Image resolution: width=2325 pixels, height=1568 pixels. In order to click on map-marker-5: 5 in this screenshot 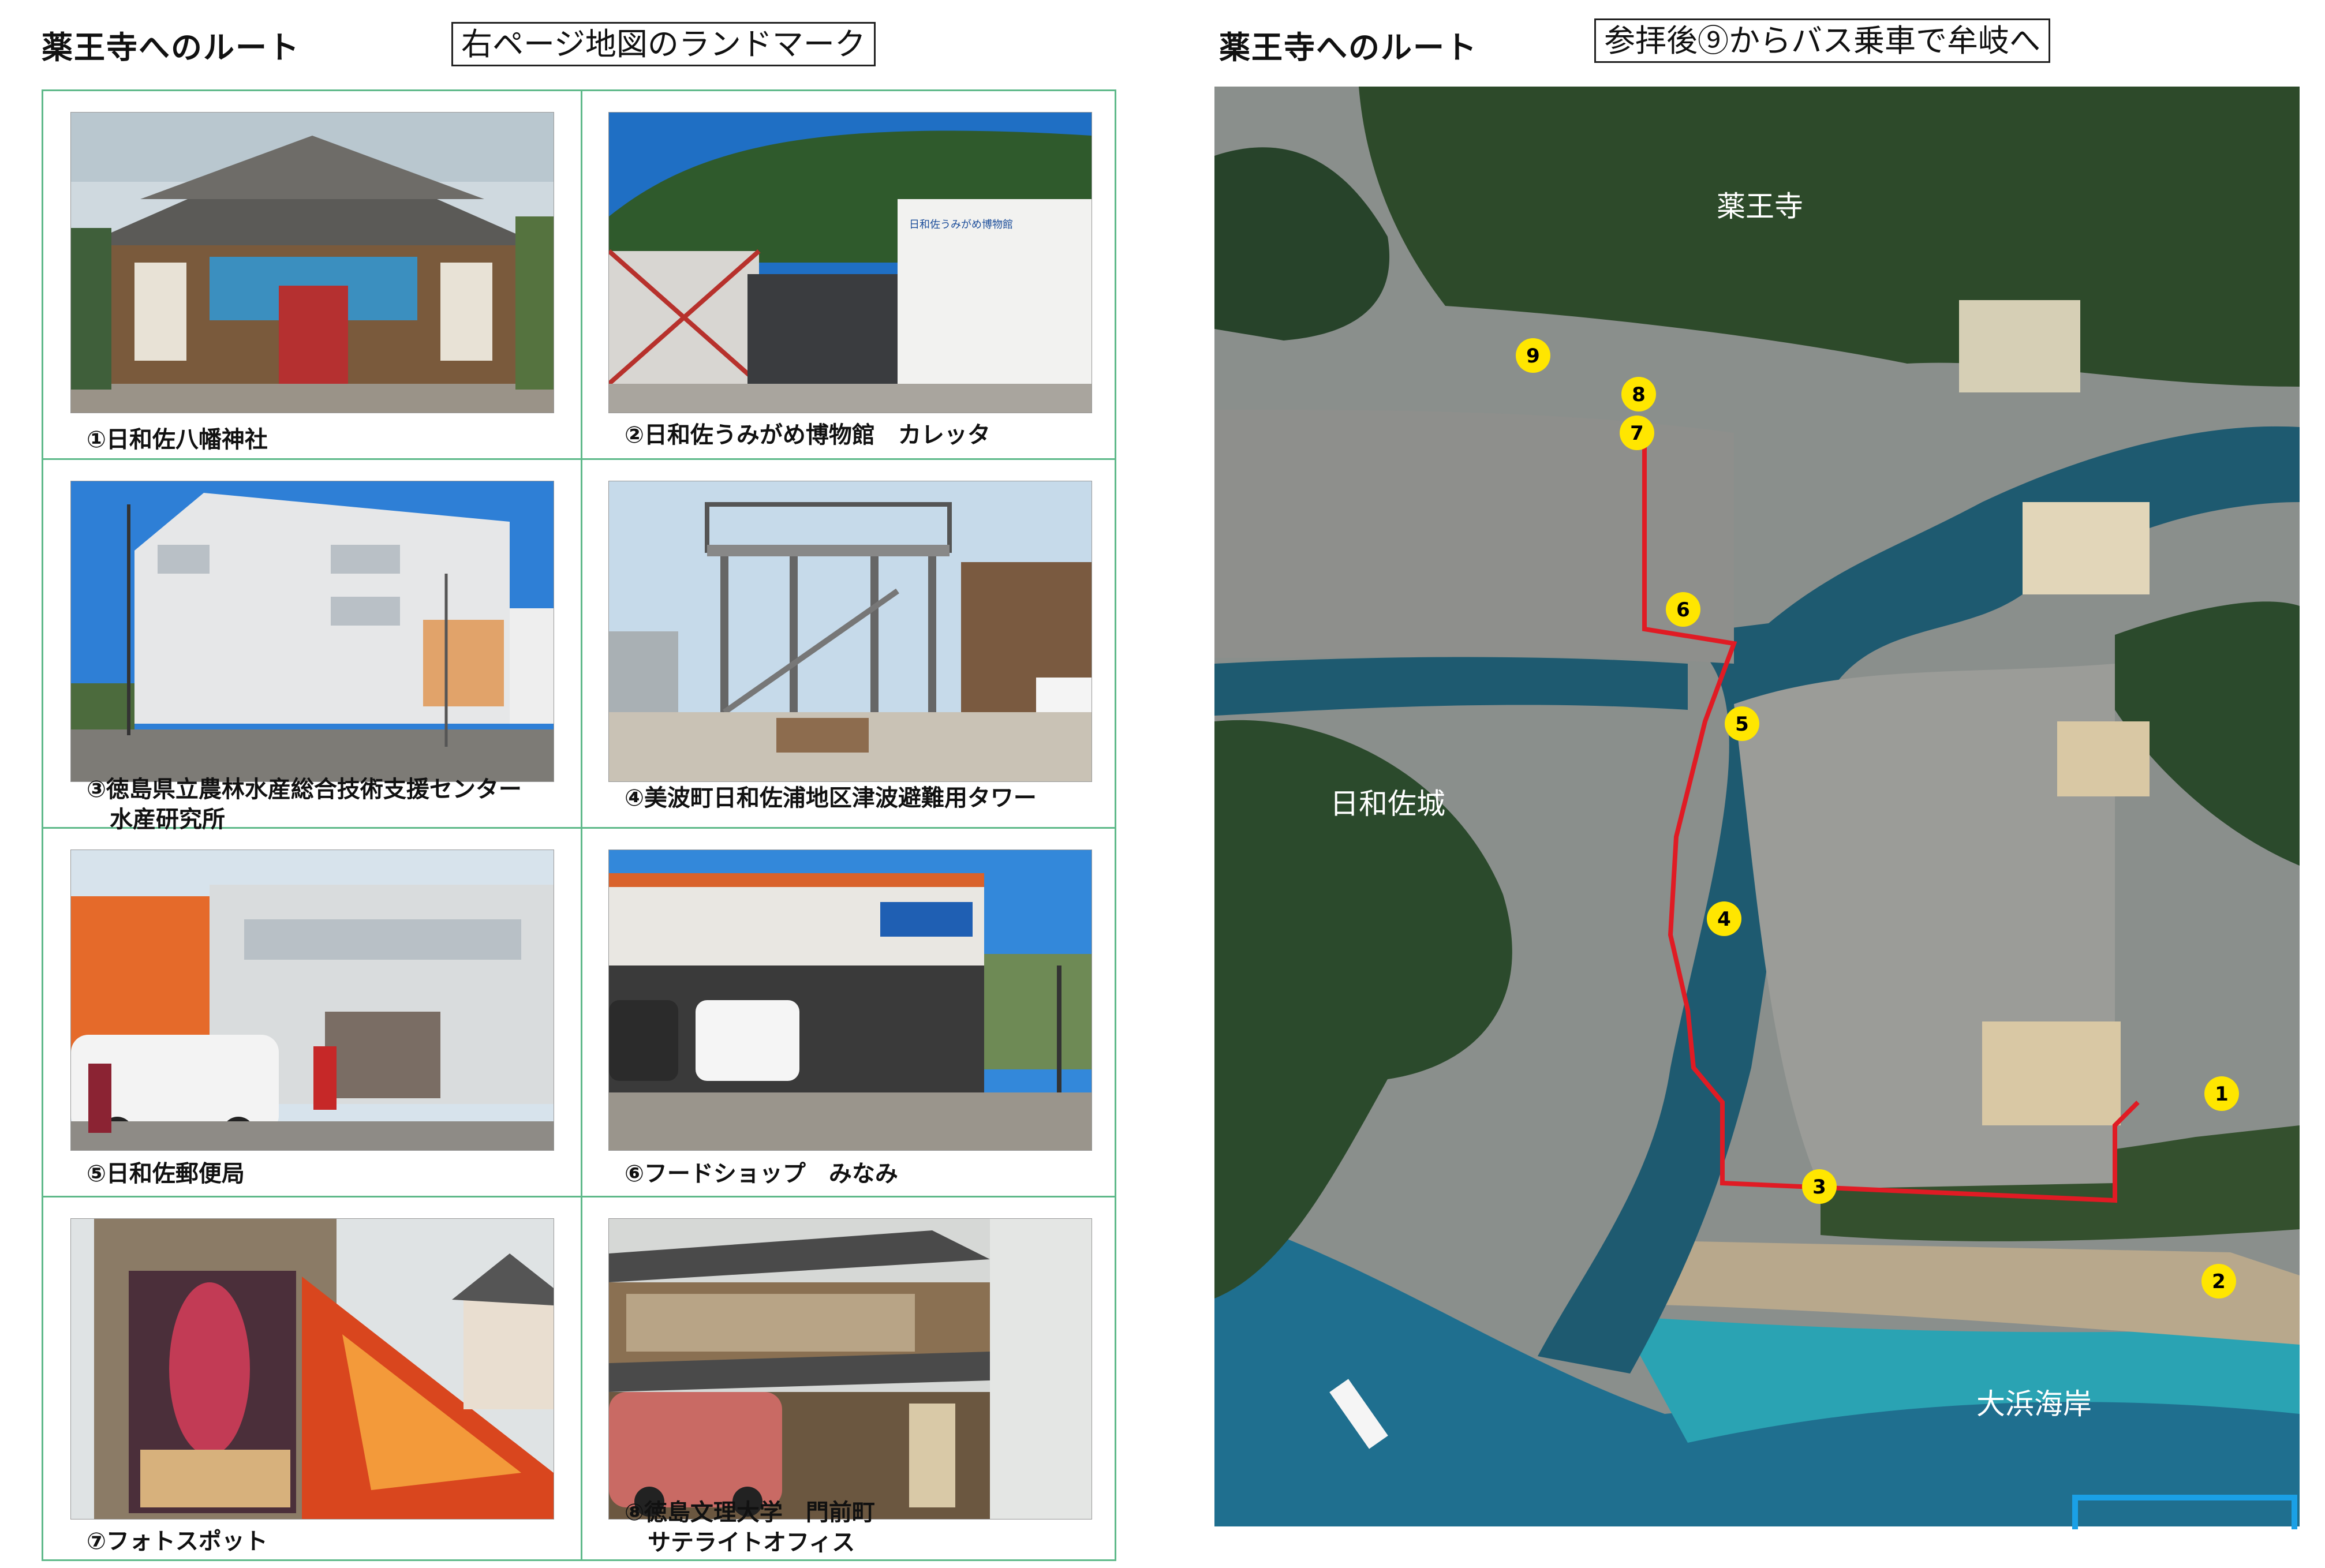, I will do `click(1742, 723)`.